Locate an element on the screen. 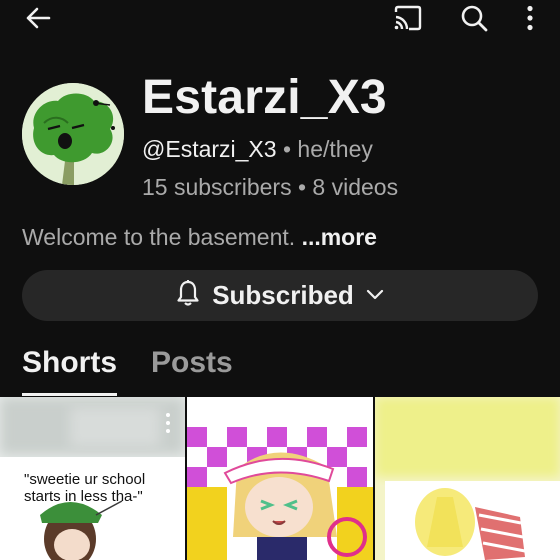 The image size is (560, 560). short-1-caption: "sweetie ur school starts in less tha-" is located at coordinates (84, 488).